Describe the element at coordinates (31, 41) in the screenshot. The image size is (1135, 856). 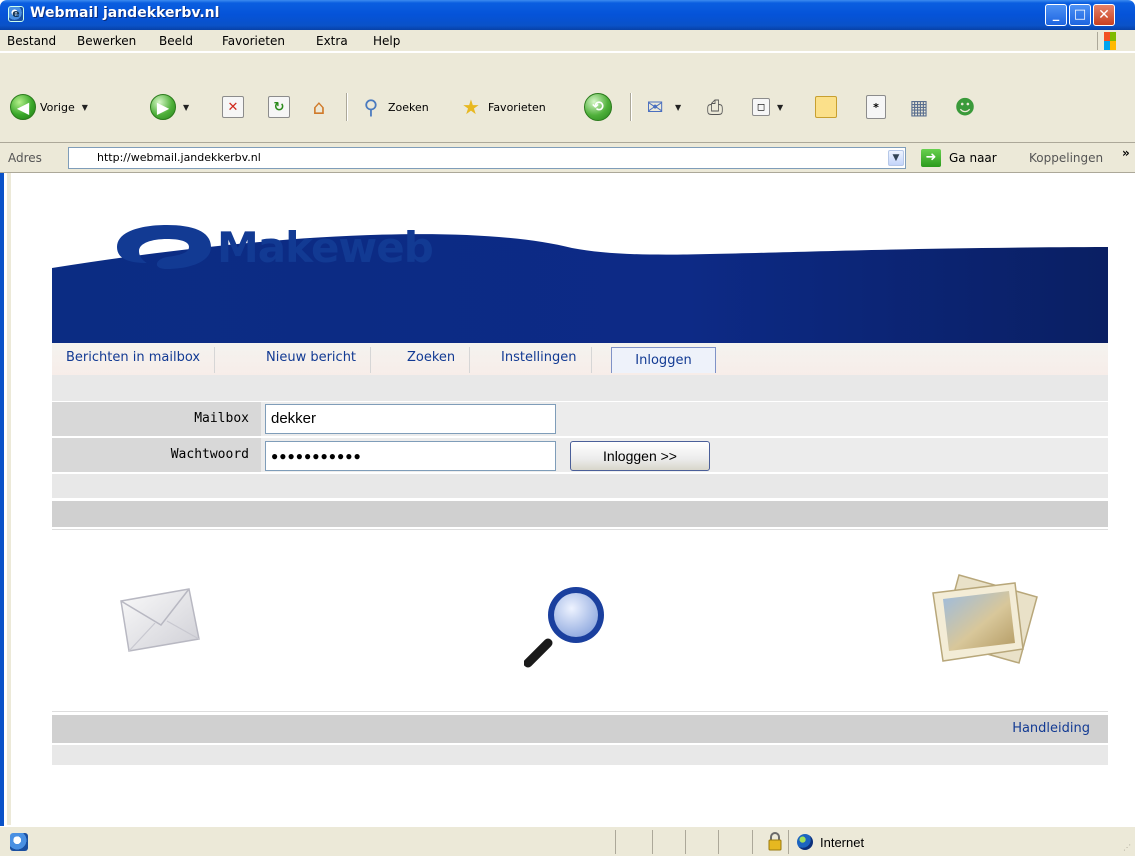
I see `menu-bestand: Bestand` at that location.